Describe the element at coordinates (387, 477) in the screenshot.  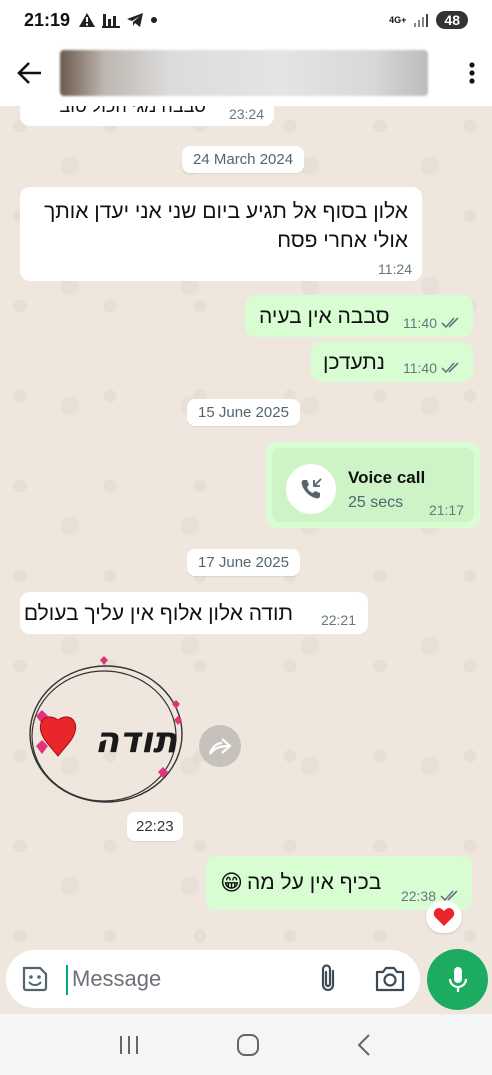
I see `call-title: Voice call` at that location.